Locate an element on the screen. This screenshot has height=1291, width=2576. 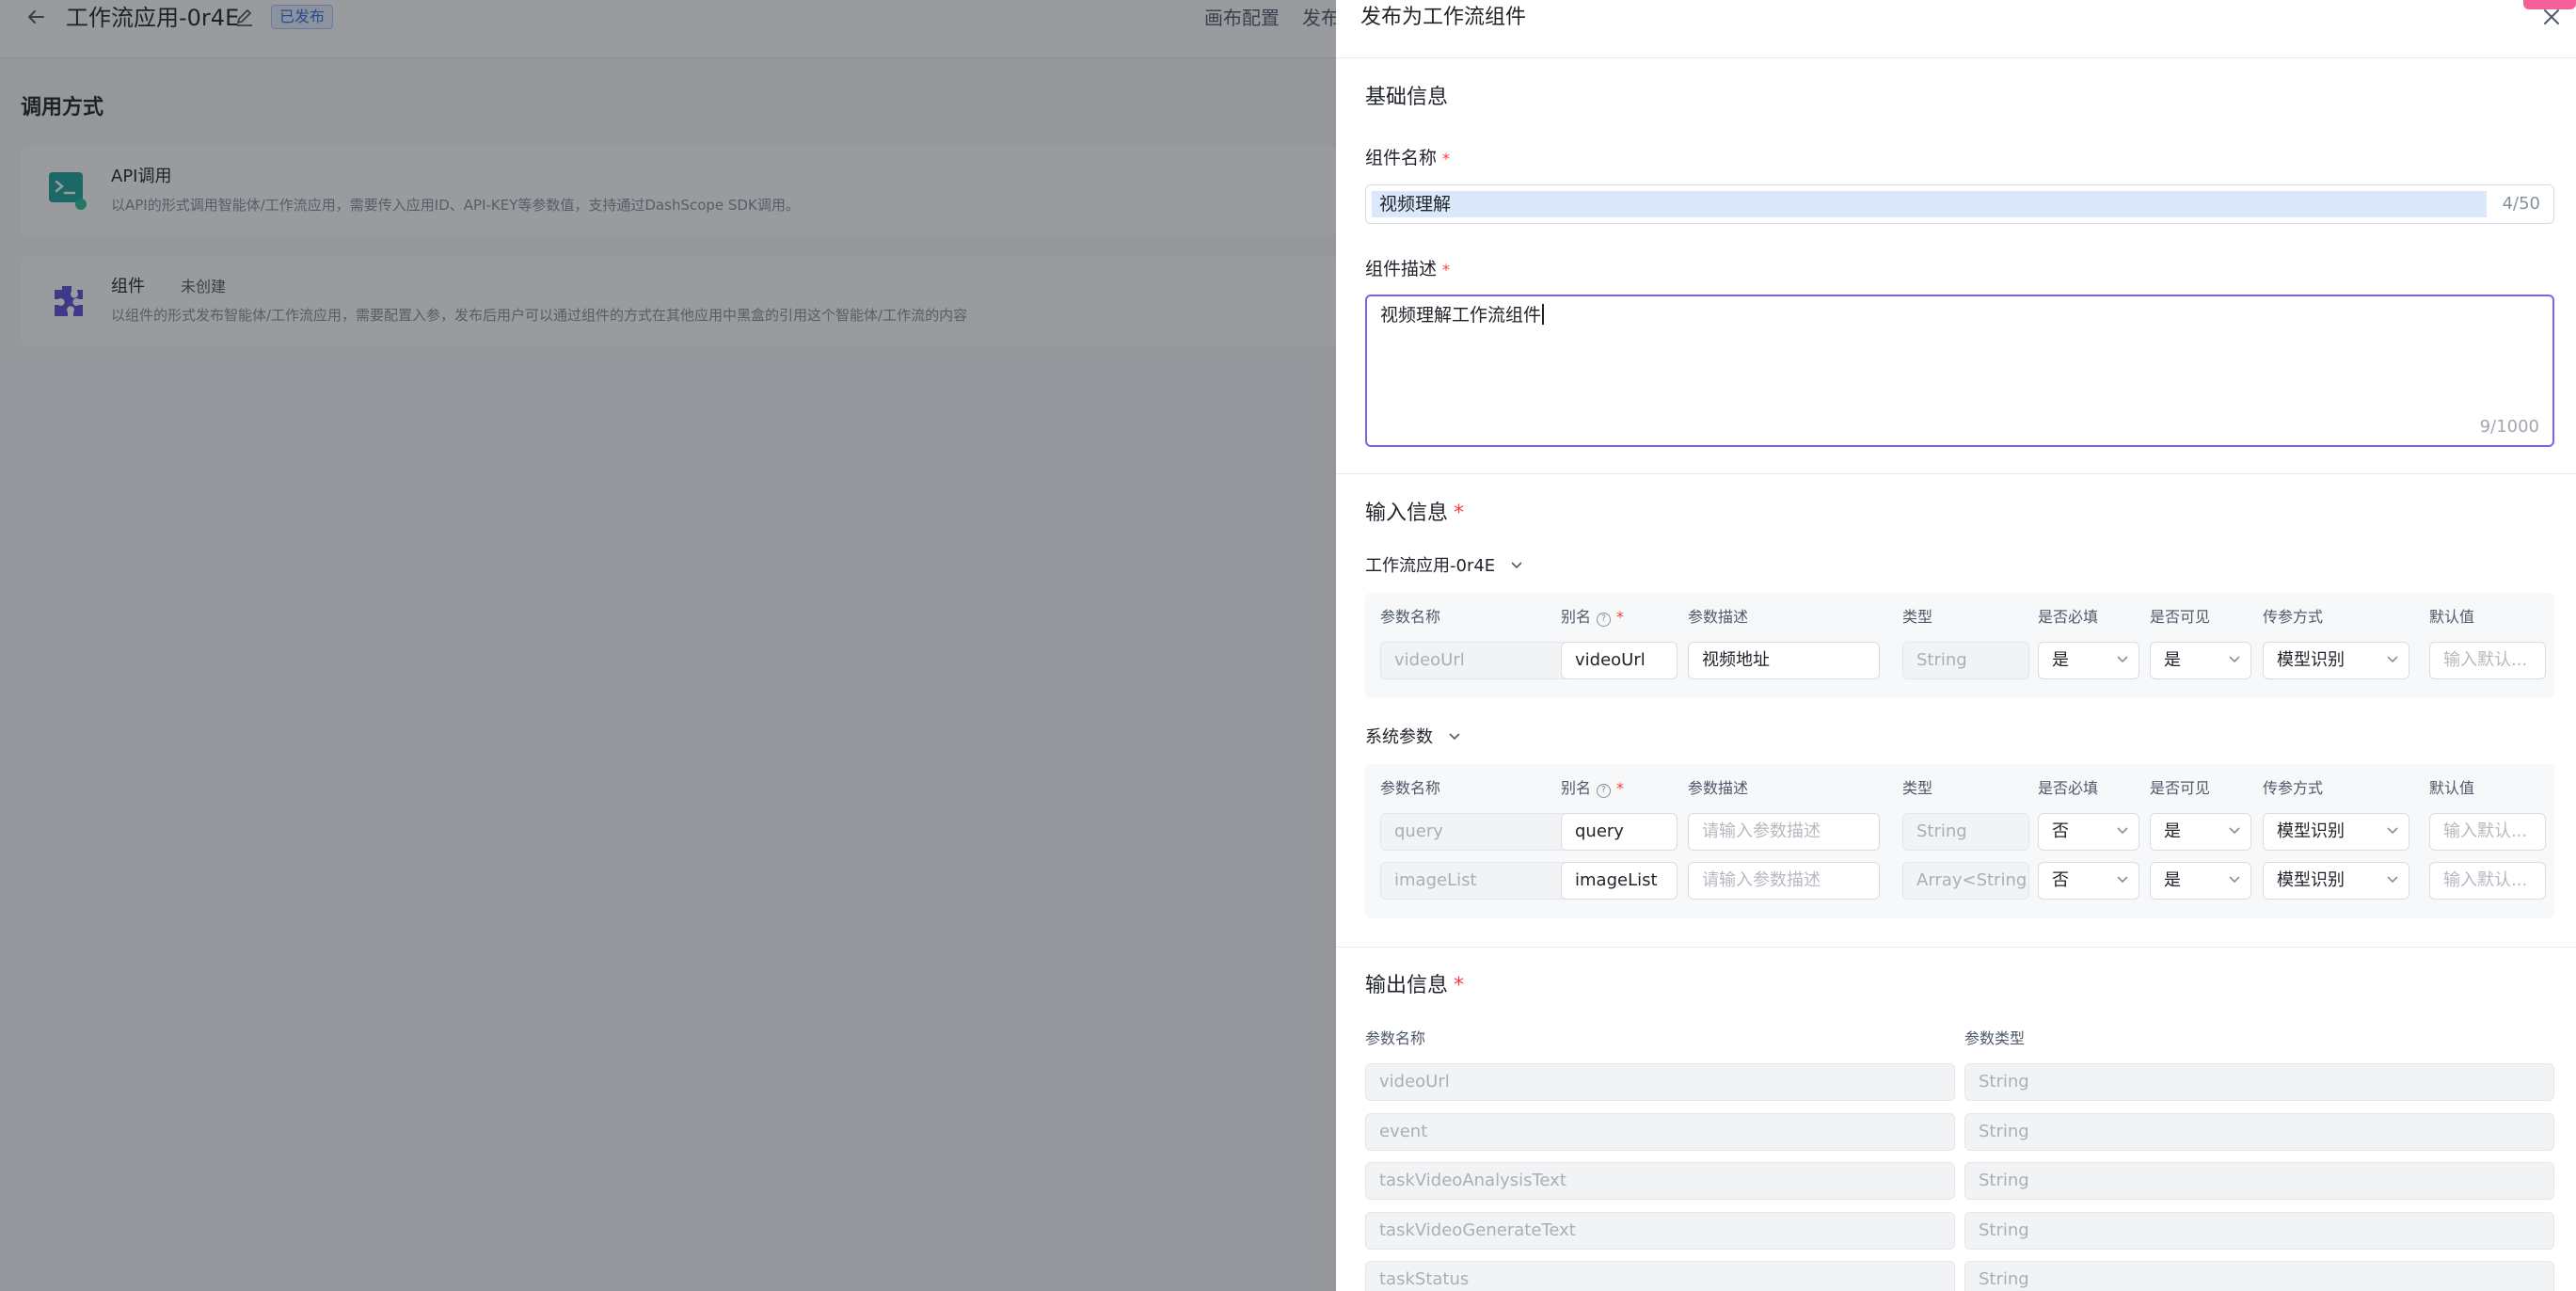
output-param-name: event is located at coordinates (1660, 1131).